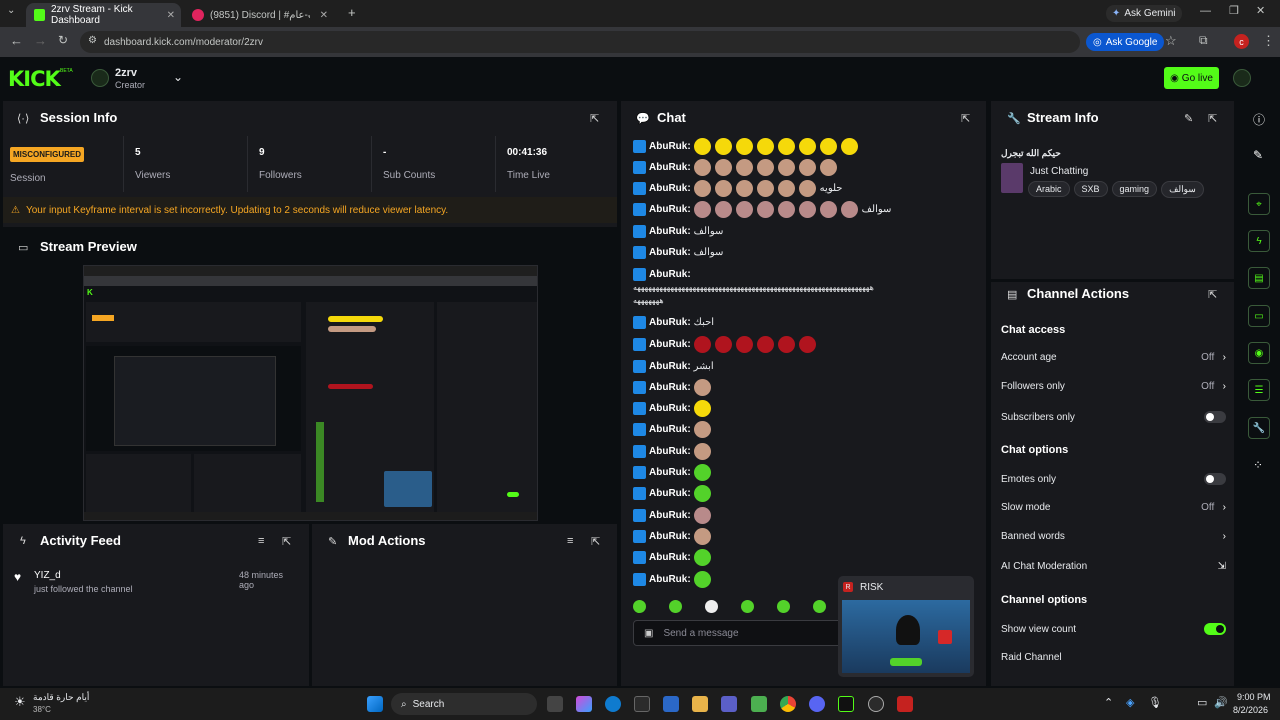 This screenshot has width=1280, height=720. I want to click on channel-switch-chevron-icon: ⌄, so click(178, 77).